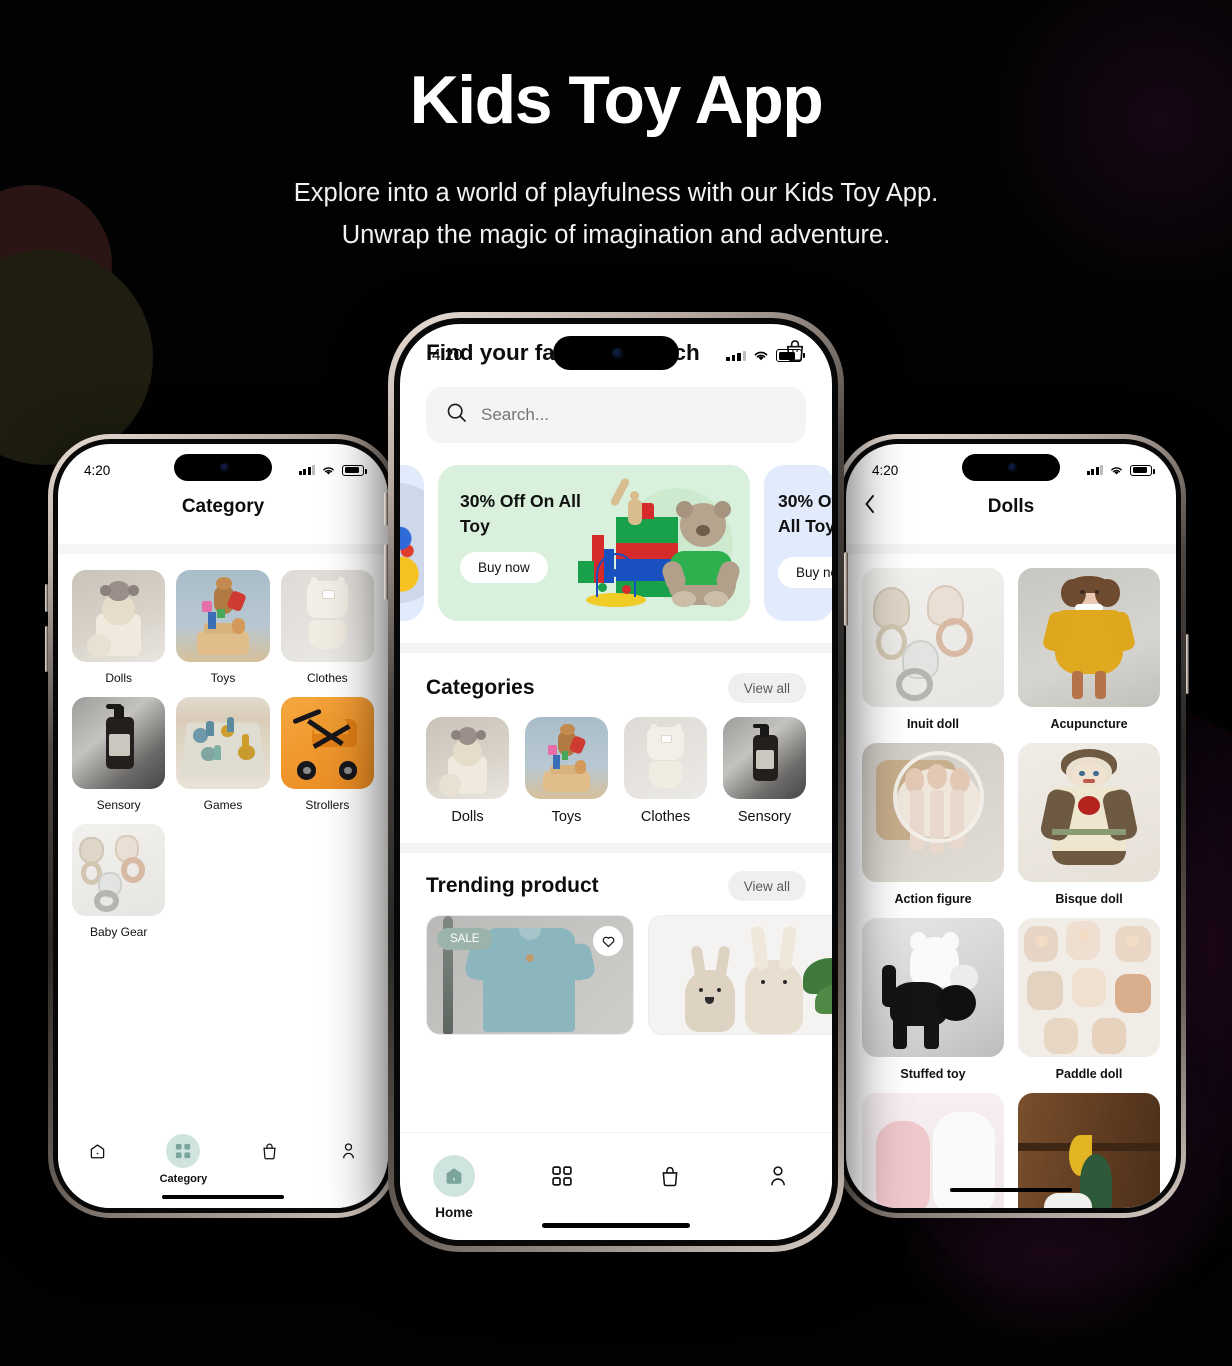 The height and width of the screenshot is (1366, 1232). I want to click on category-image-doll-in-knit-basket, so click(467, 758).